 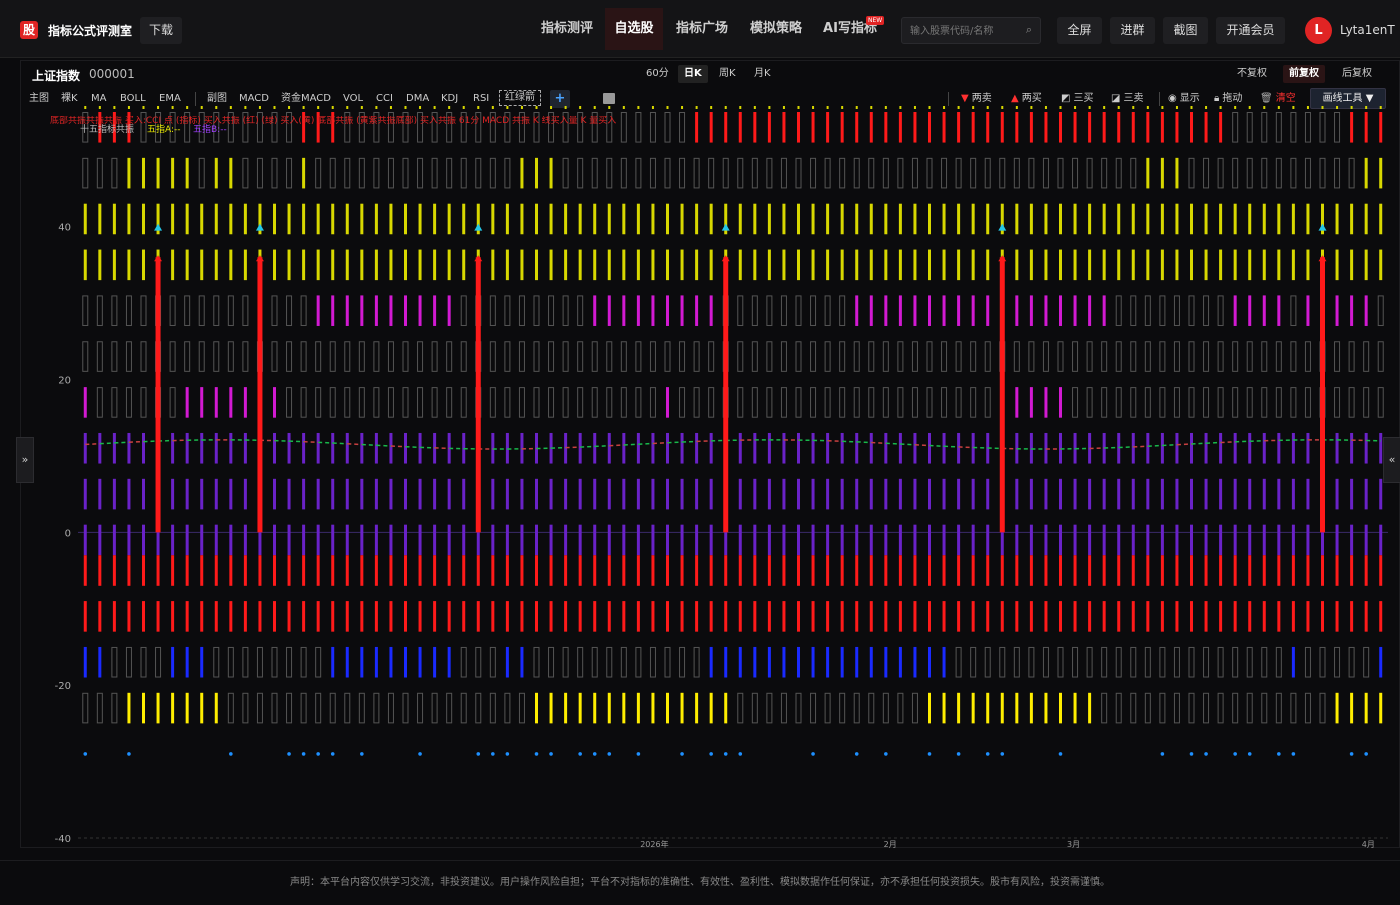 I want to click on legend-five-a: 五指A:--, so click(x=164, y=130).